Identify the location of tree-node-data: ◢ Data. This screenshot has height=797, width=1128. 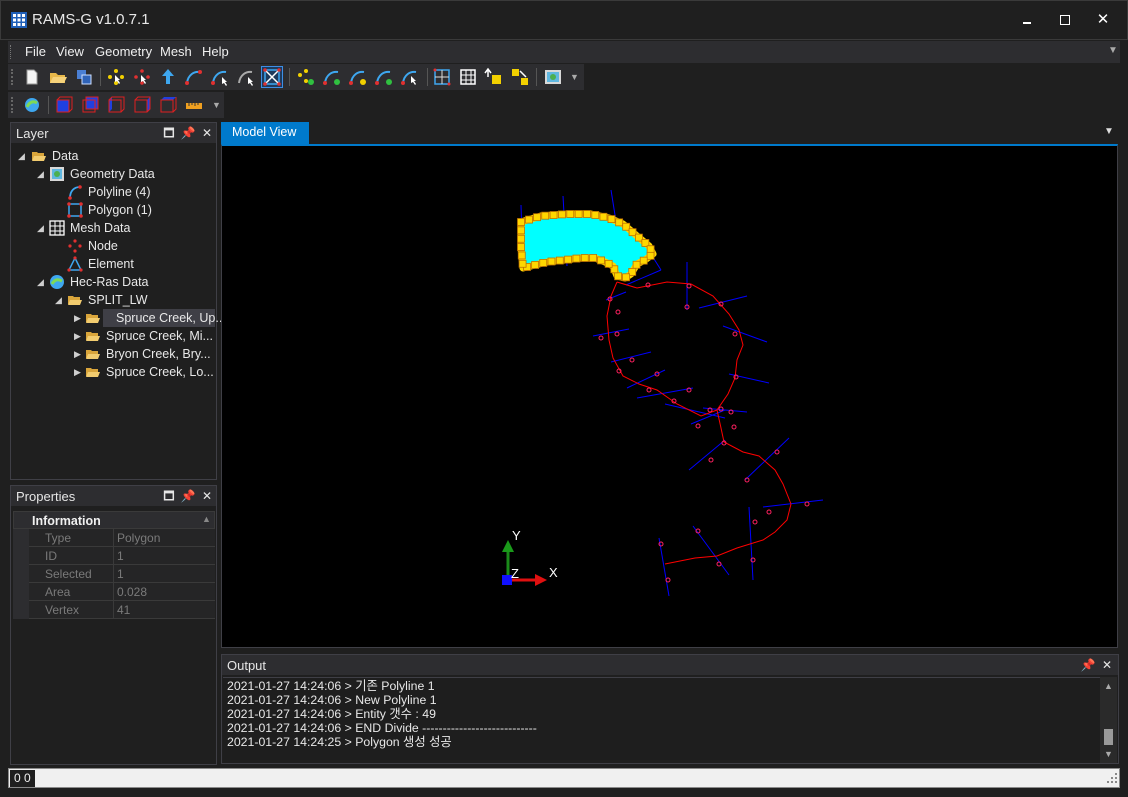
(113, 156).